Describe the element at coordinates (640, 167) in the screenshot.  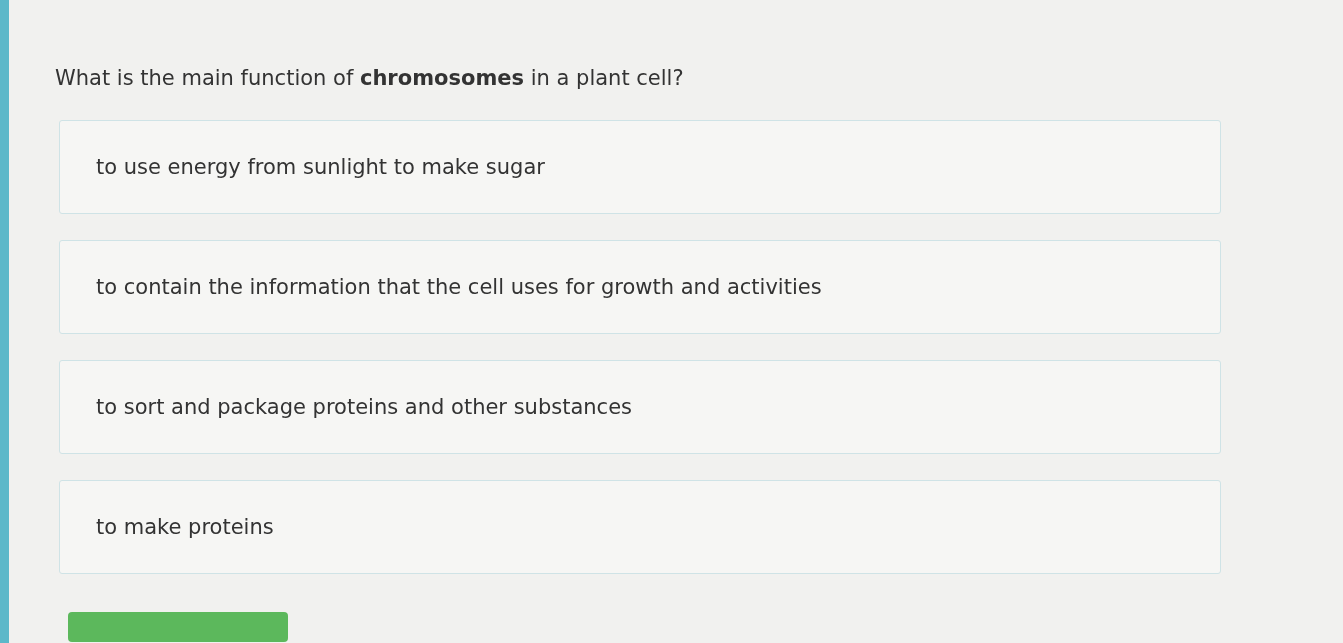
I see `answer-option: to use energy from sunlight to make sugar` at that location.